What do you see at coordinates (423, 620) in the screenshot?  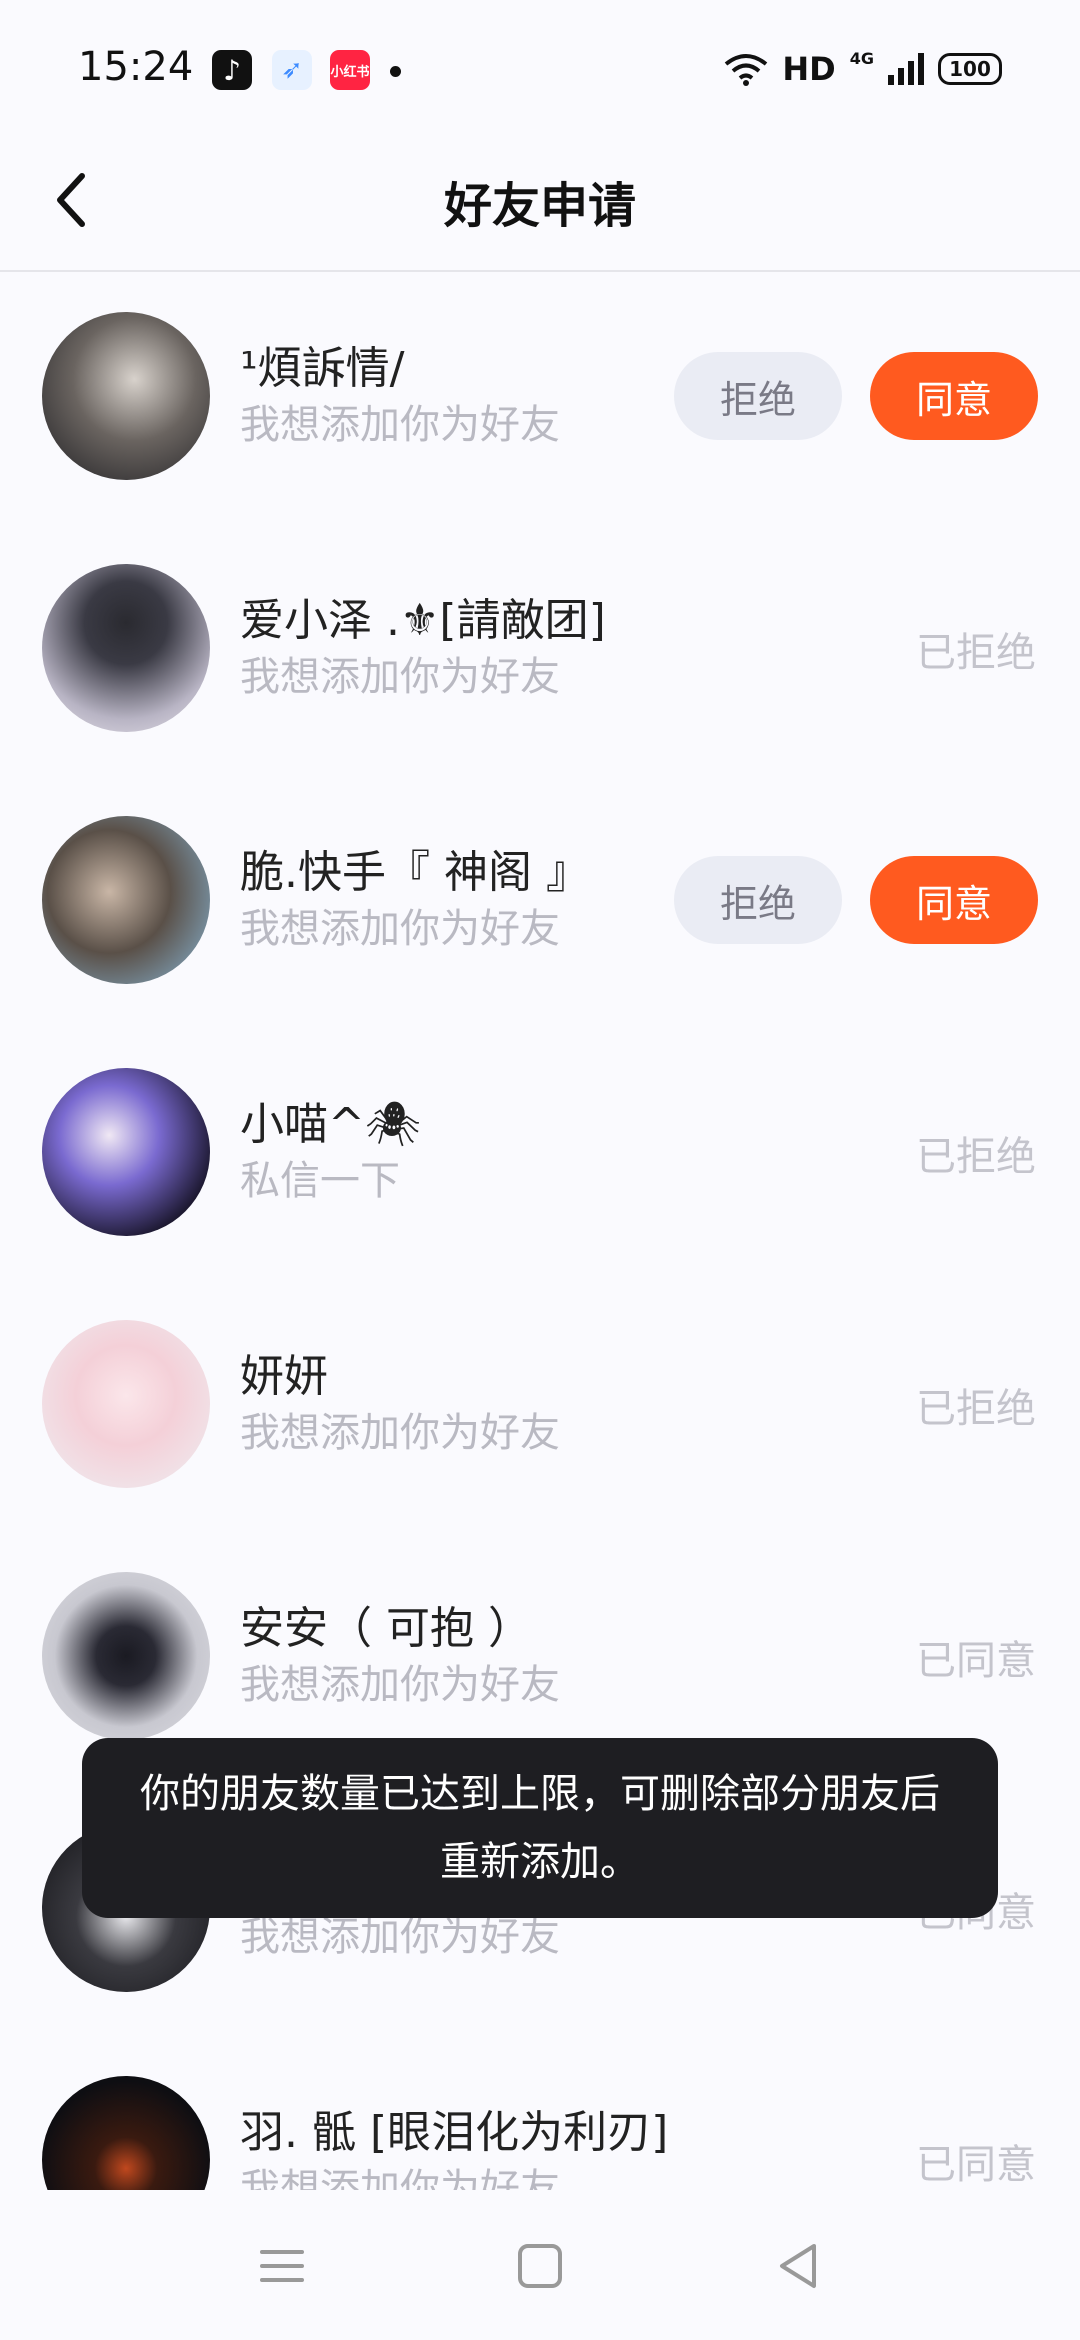 I see `requester-name: 爱小泽 .⚜[請敵团]` at bounding box center [423, 620].